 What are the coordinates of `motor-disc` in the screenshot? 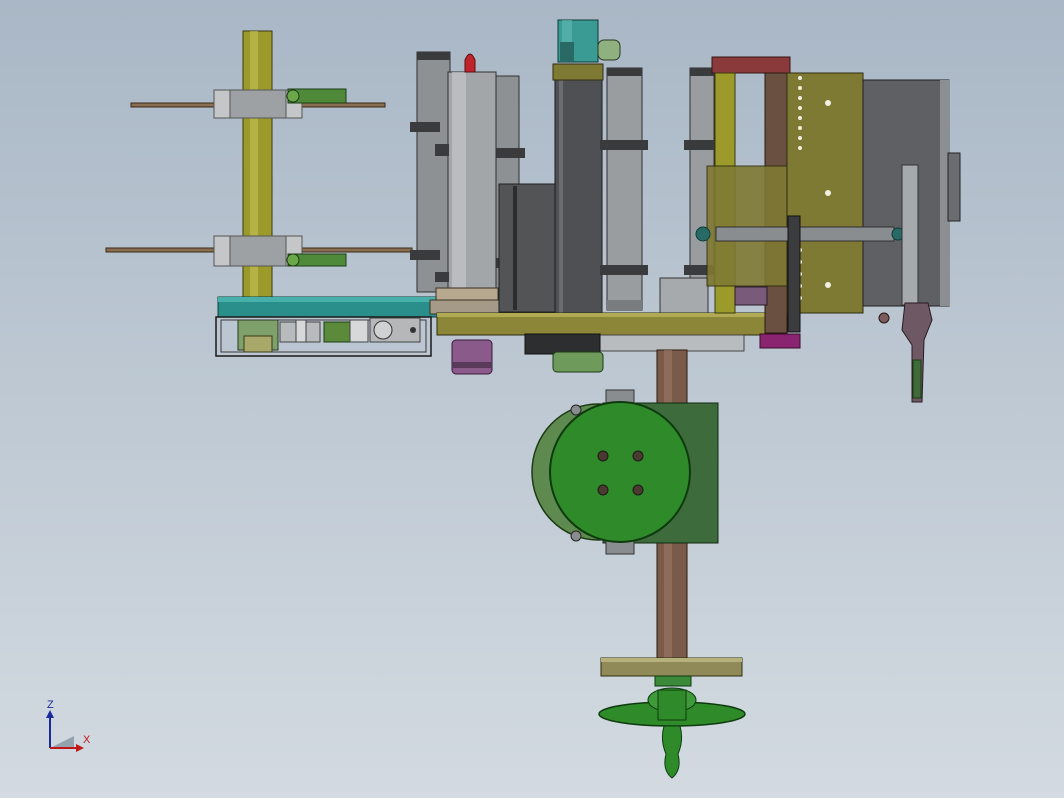 It's located at (620, 472).